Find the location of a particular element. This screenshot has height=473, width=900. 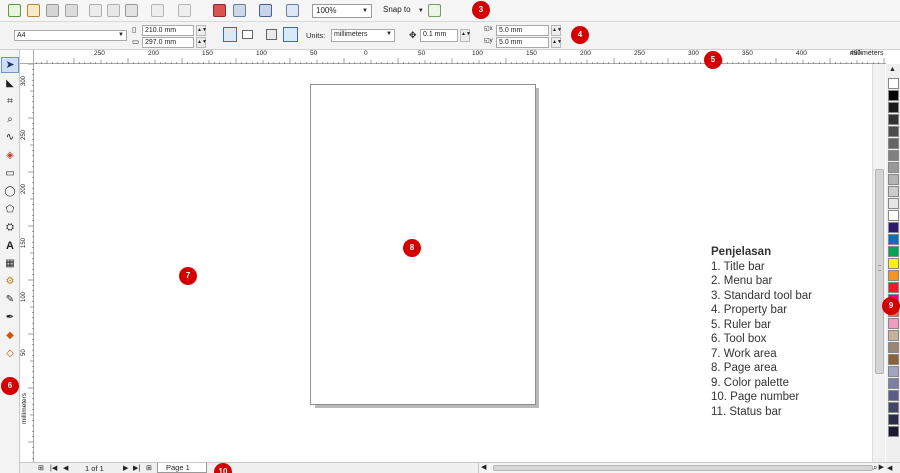

smart-fill-tool-icon: ◈ is located at coordinates (10, 157).